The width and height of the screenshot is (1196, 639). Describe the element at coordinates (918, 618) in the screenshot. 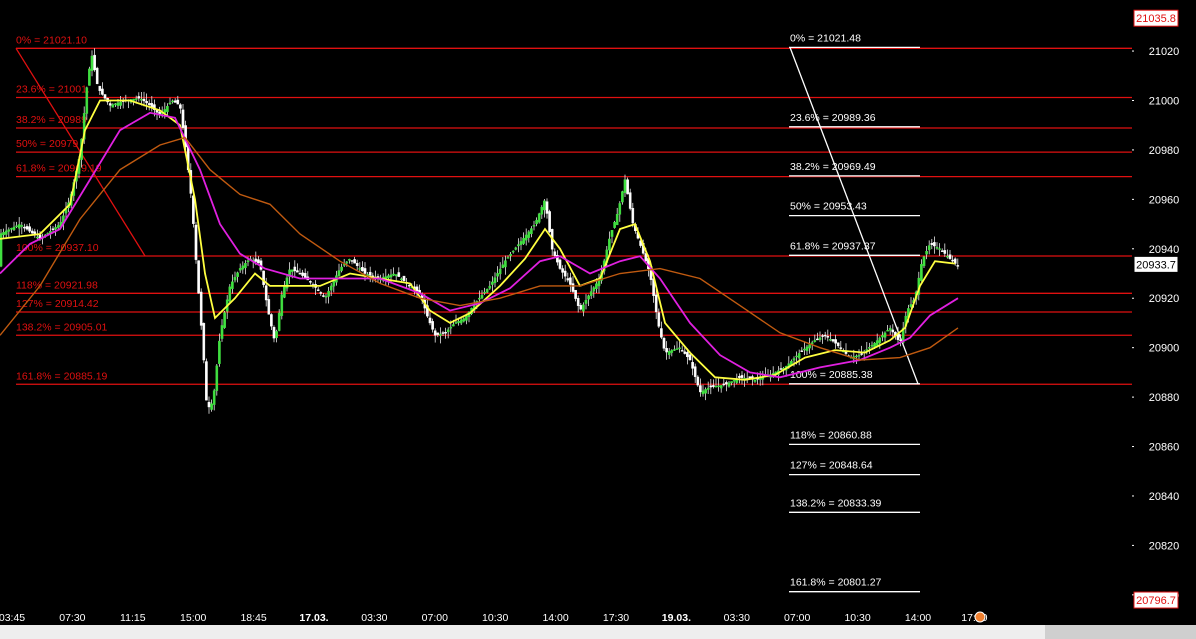

I see `x-tick-label: 14:00` at that location.